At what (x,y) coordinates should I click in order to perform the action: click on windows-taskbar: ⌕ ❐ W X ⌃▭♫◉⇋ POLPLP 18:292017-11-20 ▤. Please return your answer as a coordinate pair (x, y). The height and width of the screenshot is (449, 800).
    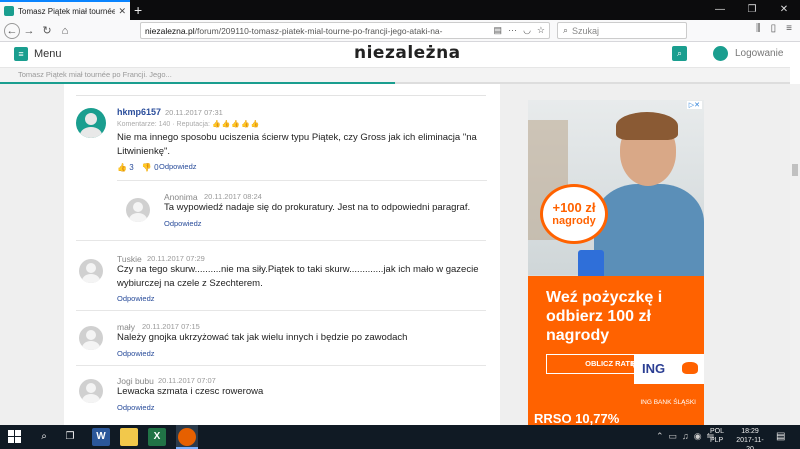
    Looking at the image, I should click on (400, 437).